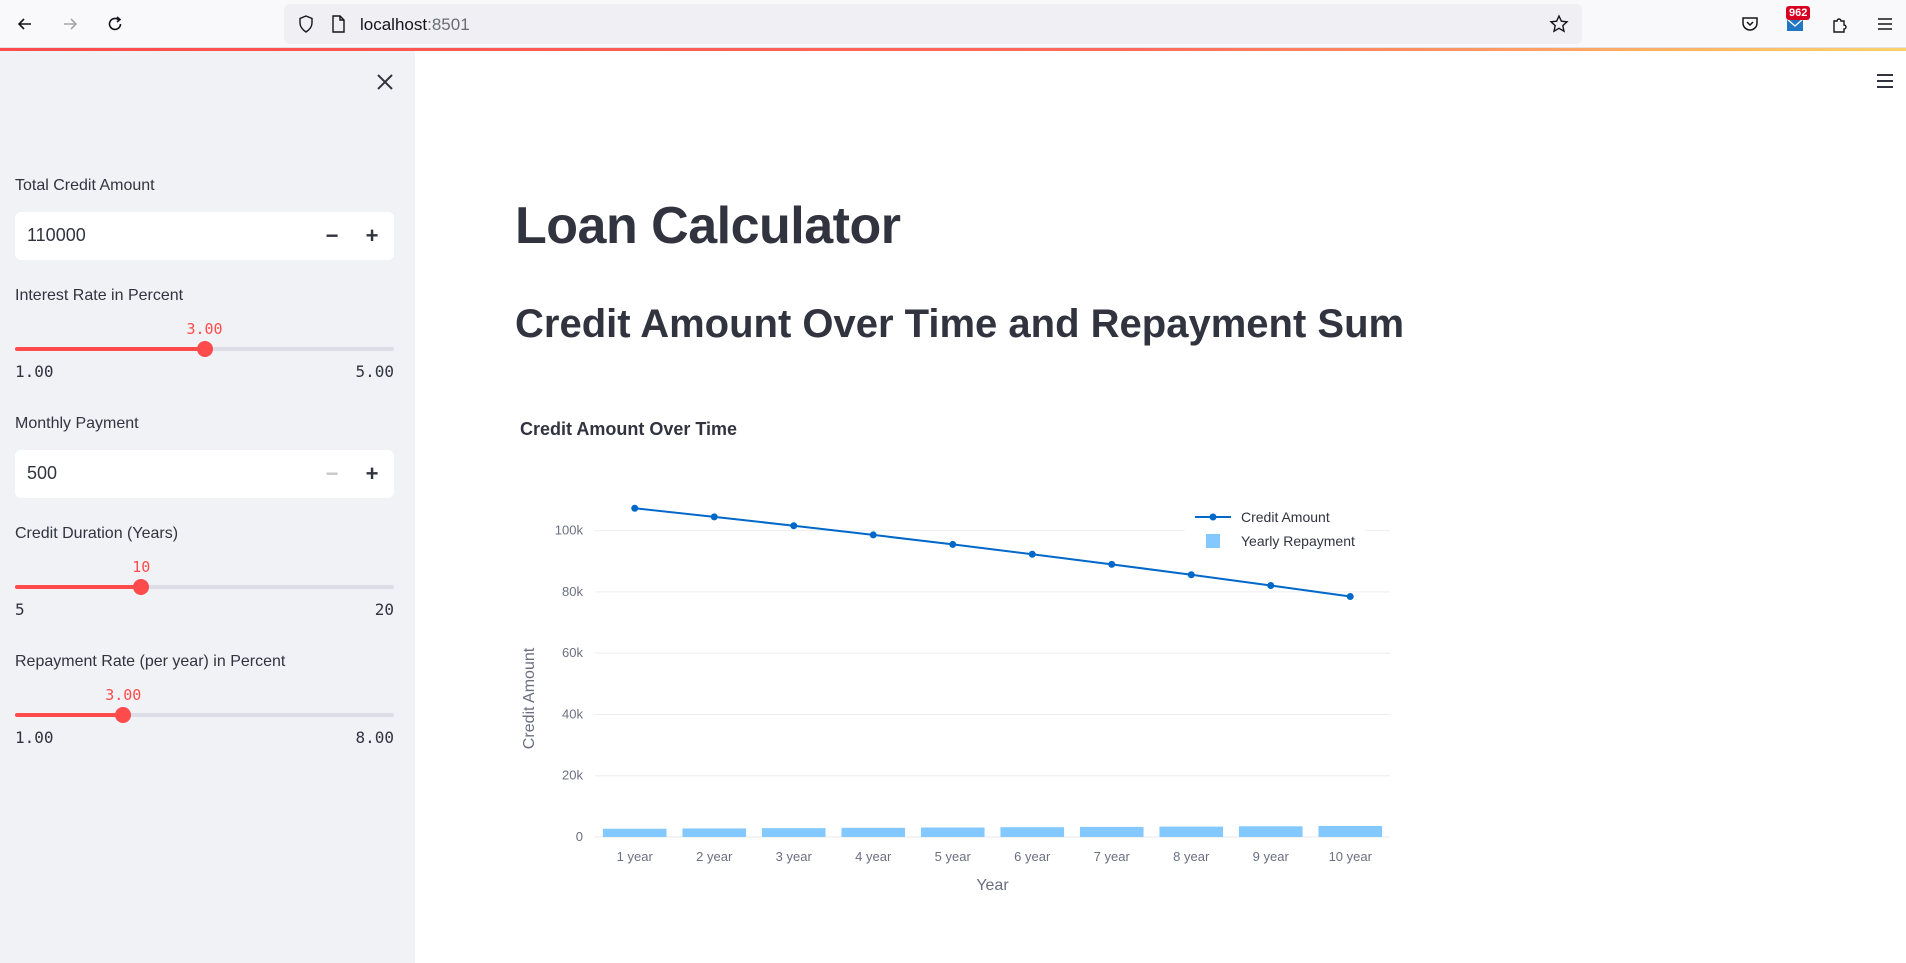 The image size is (1906, 963). I want to click on forward-button, so click(70, 24).